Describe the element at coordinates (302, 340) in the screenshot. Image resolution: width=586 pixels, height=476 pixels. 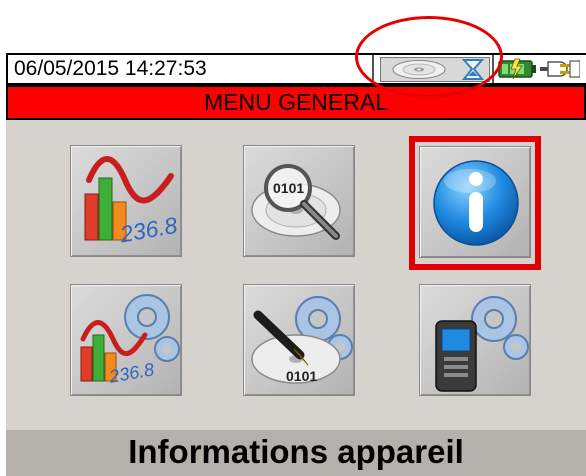
I see `recording-settings-icon: 0101` at that location.